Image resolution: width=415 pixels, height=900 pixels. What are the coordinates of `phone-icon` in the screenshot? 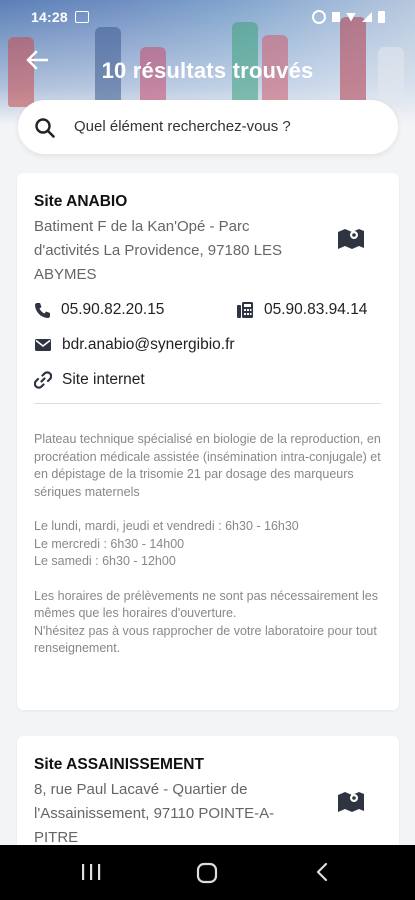 It's located at (42, 310).